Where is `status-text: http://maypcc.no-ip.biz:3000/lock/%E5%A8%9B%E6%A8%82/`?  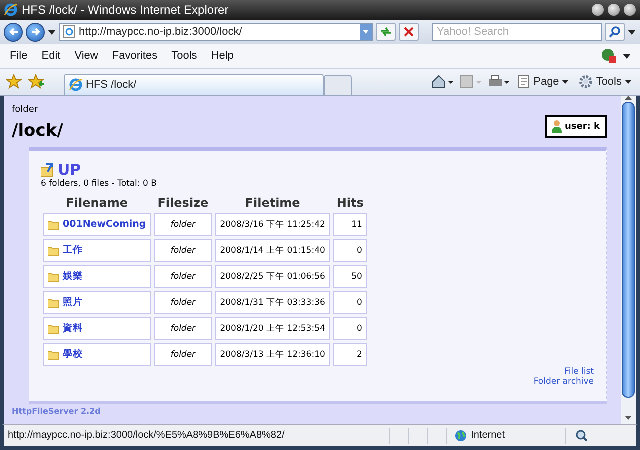 status-text: http://maypcc.no-ip.biz:3000/lock/%E5%A8%9B%E6%A8%82/ is located at coordinates (146, 435).